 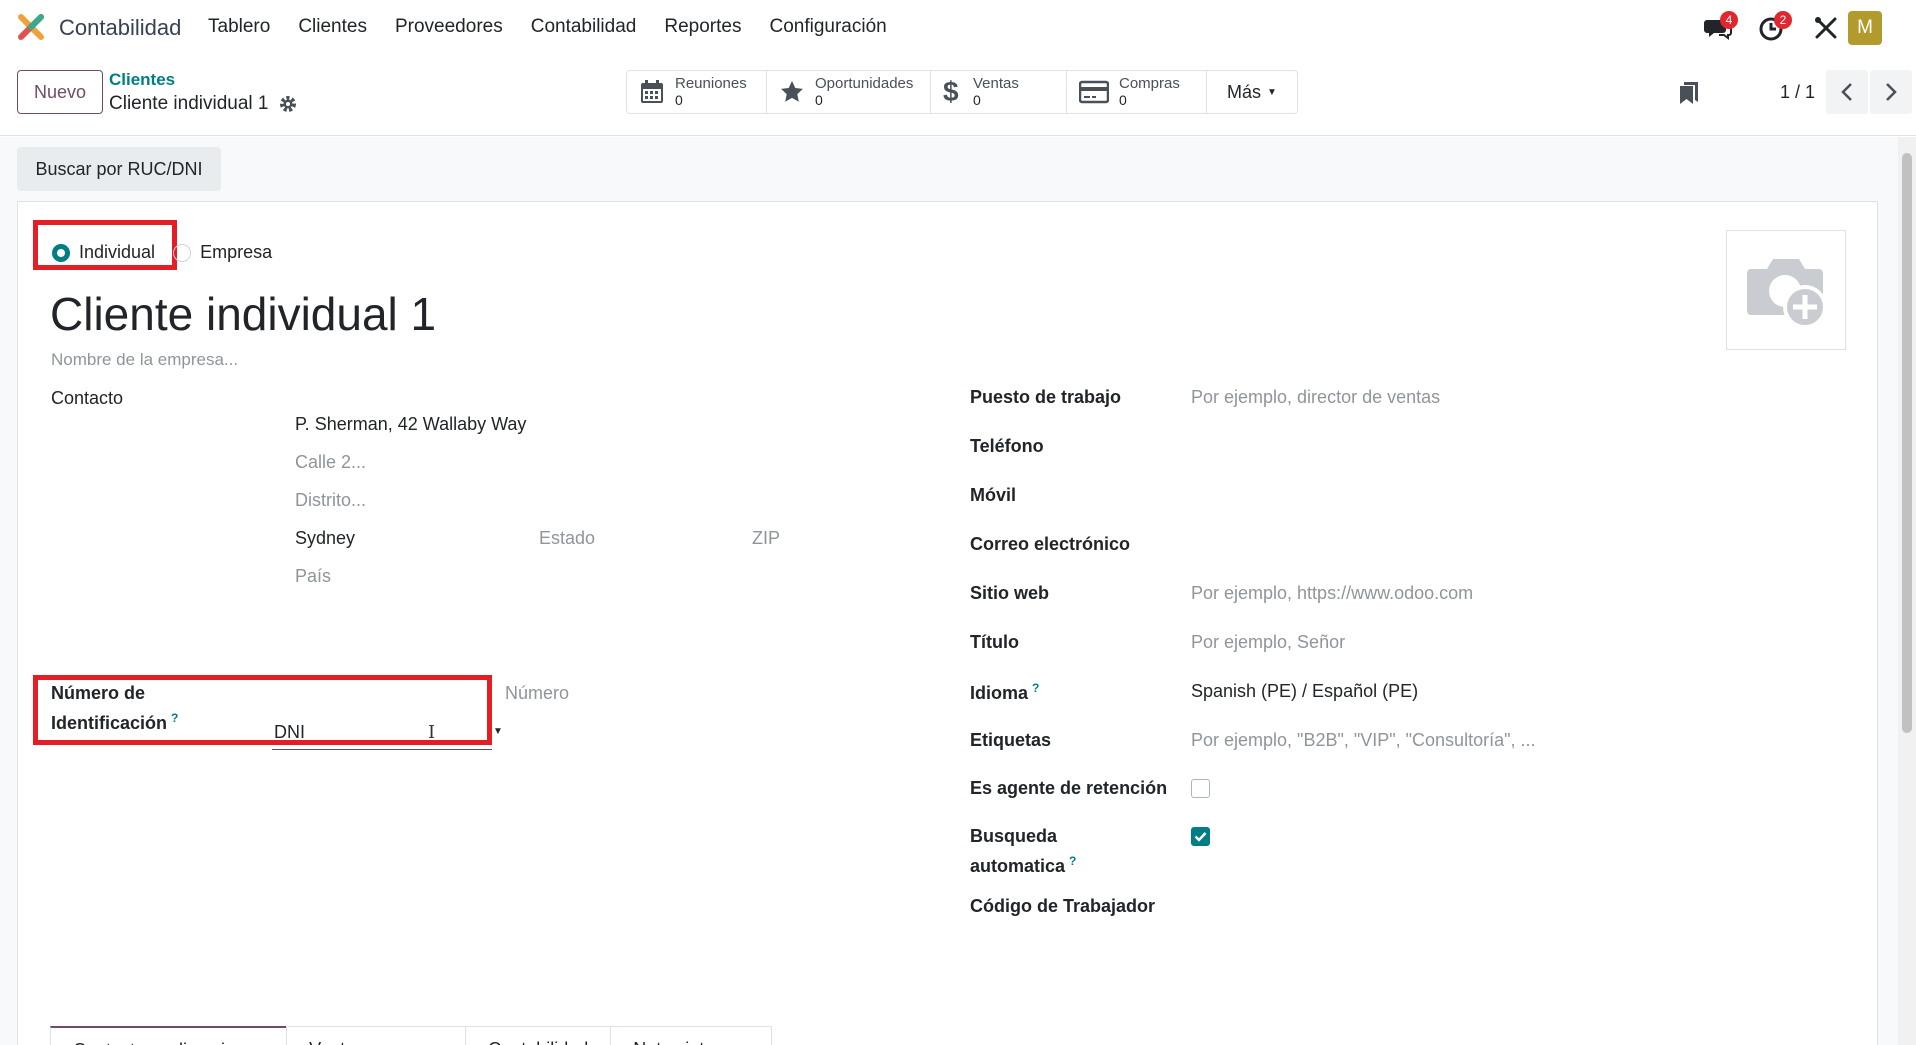 I want to click on smart-button-oportunidades: Oportunidades 0, so click(x=849, y=92).